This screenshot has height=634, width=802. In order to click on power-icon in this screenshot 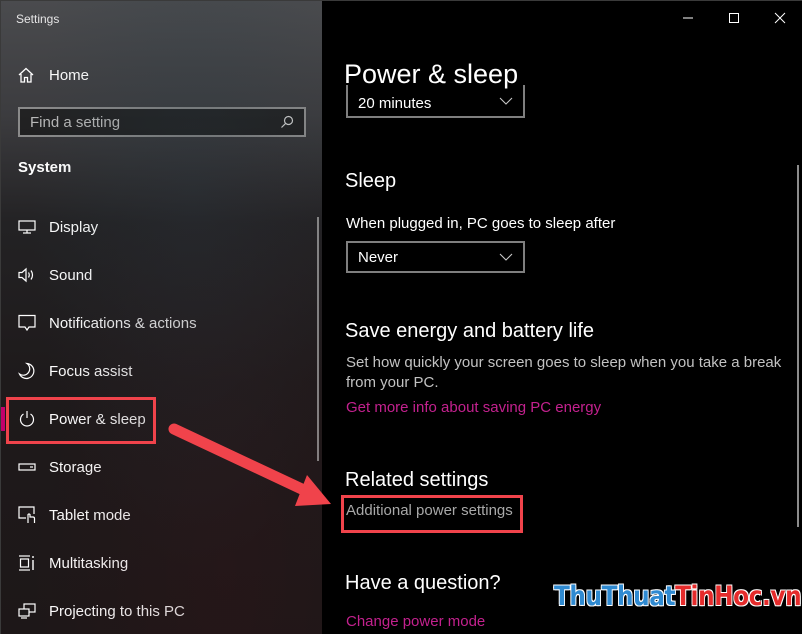, I will do `click(27, 419)`.